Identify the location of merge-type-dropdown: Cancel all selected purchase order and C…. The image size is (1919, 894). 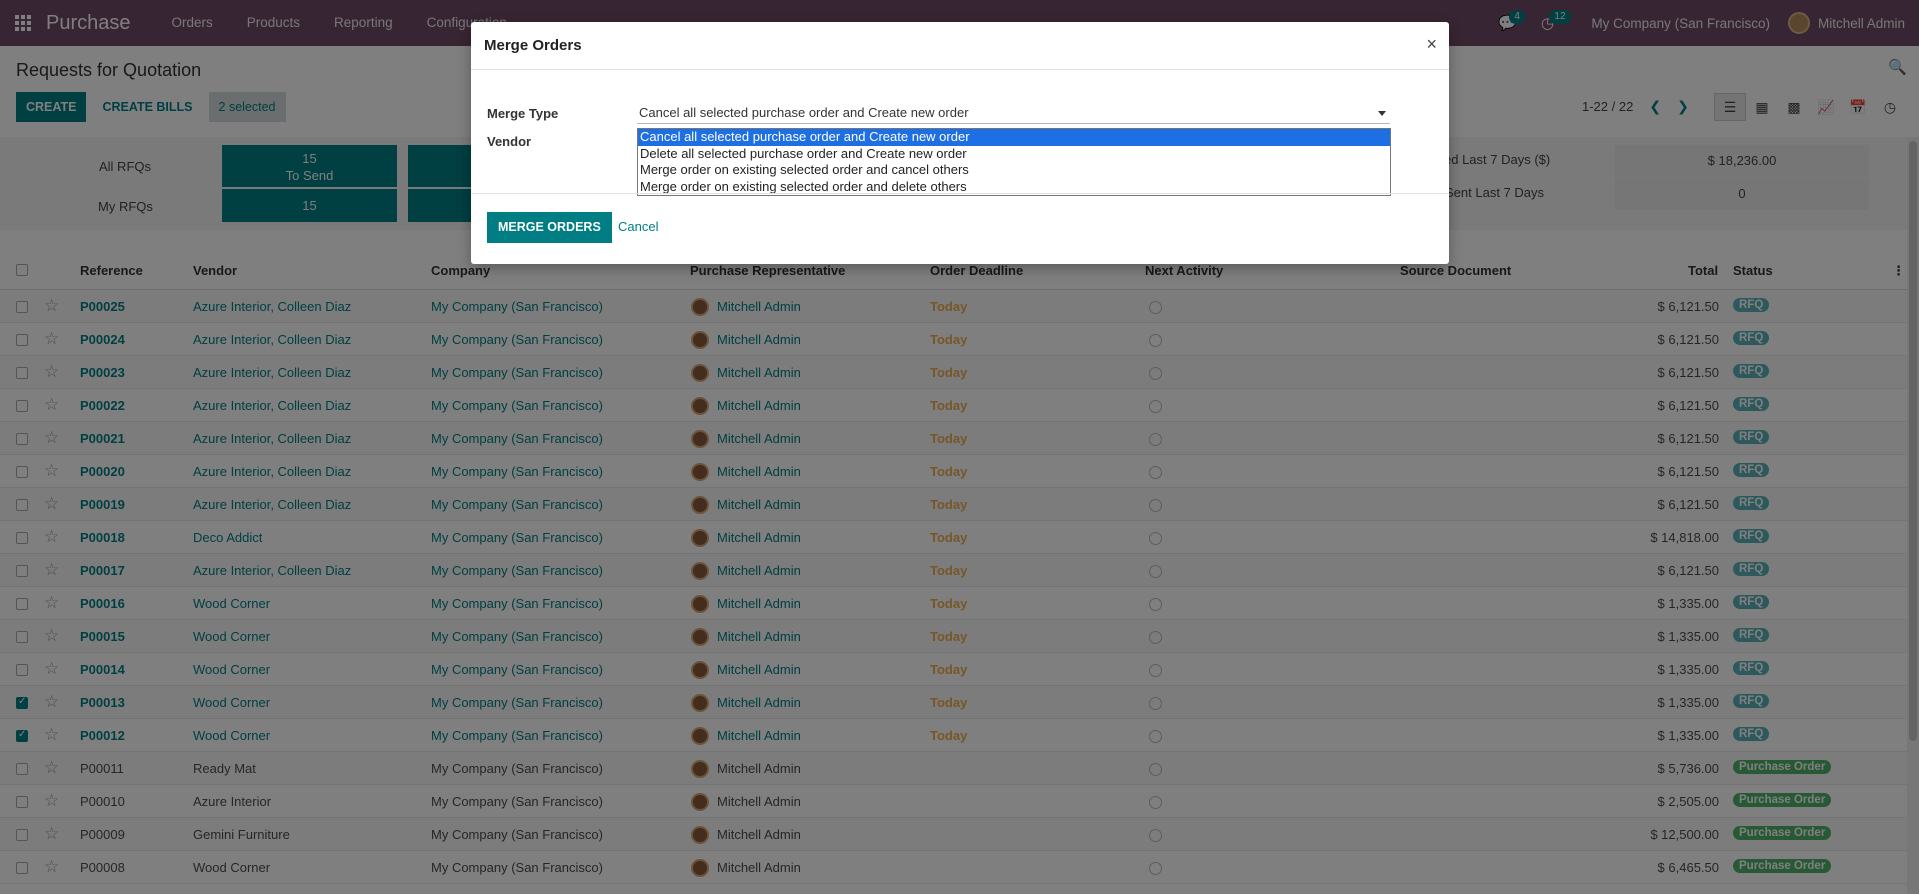
(1014, 162).